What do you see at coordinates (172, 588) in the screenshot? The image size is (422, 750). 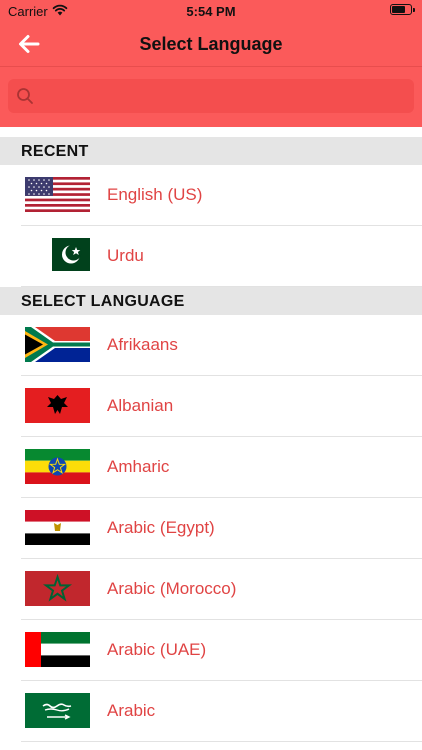 I see `language-label: Arabic (Morocco)` at bounding box center [172, 588].